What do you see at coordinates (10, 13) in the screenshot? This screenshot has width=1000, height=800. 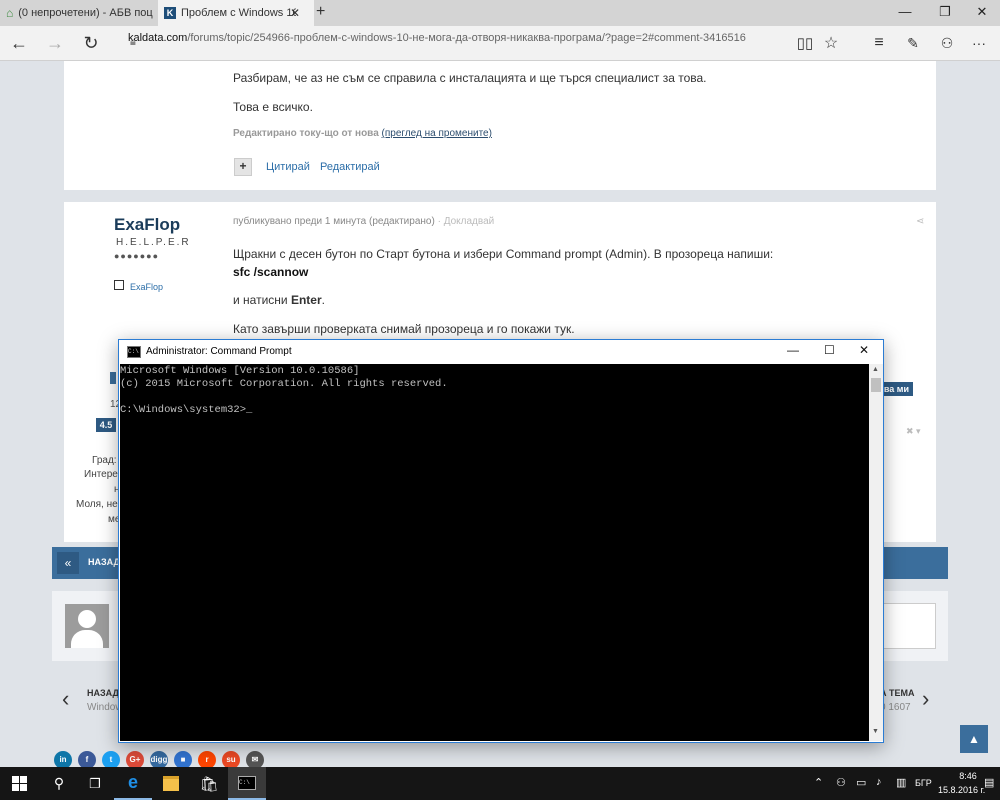 I see `home-icon: ⌂` at bounding box center [10, 13].